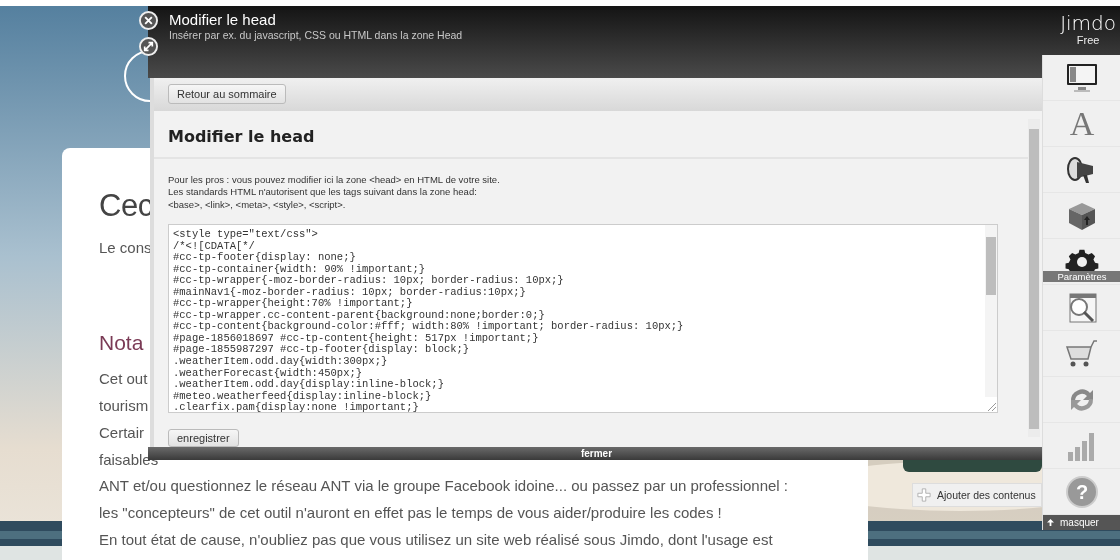 Image resolution: width=1120 pixels, height=560 pixels. What do you see at coordinates (296, 407) in the screenshot?
I see `code-line: .clearfix.pam{display:none !important;}` at bounding box center [296, 407].